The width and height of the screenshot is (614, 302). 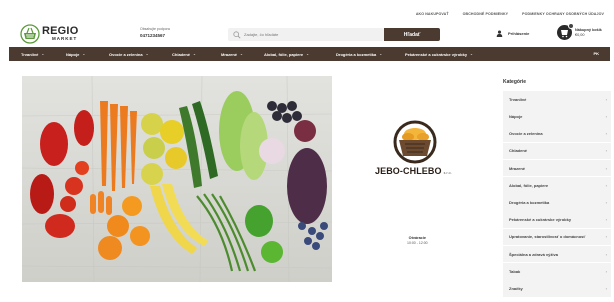 I want to click on nav-item-label: Chladené, so click(x=181, y=54).